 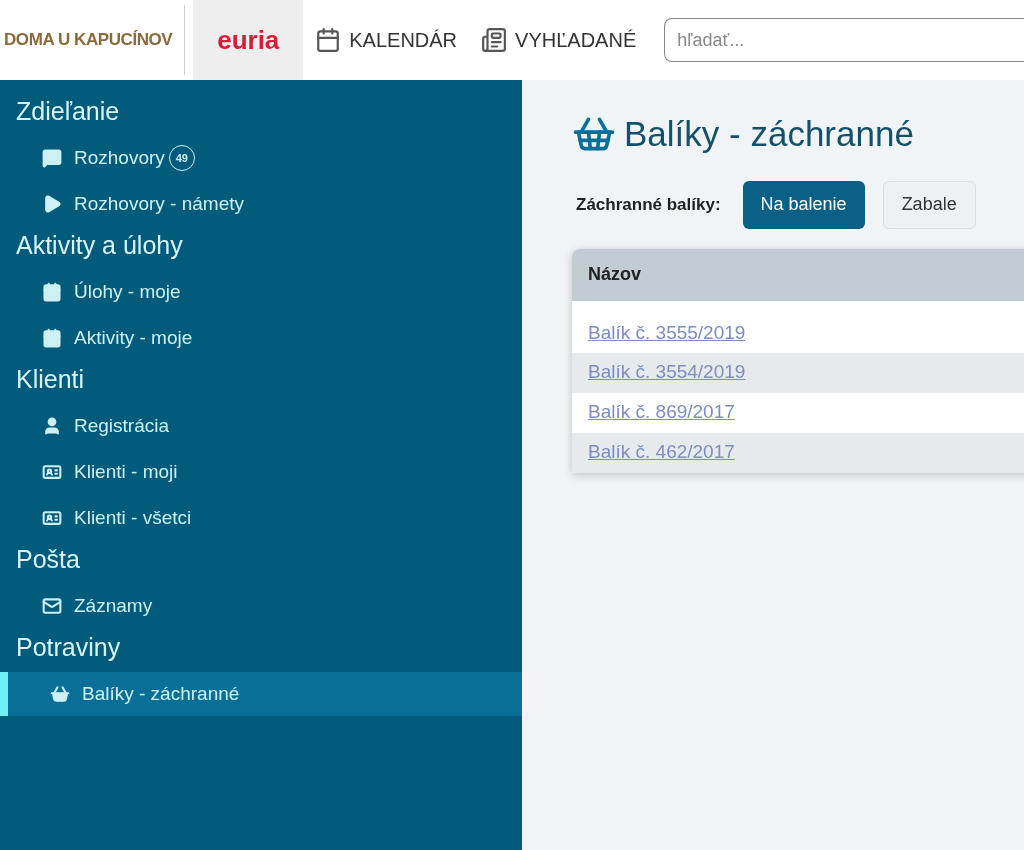 What do you see at coordinates (667, 333) in the screenshot?
I see `package-link: Balík č. 3555/2019` at bounding box center [667, 333].